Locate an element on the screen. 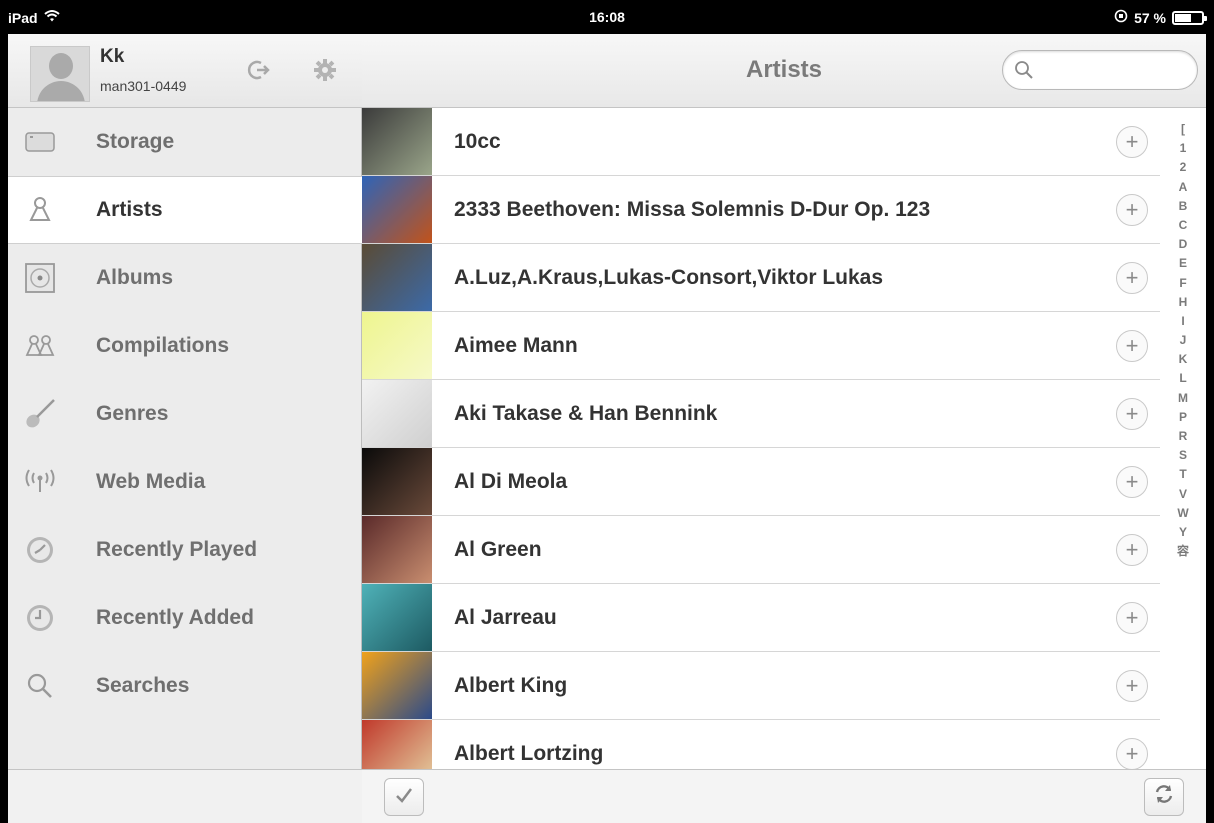 The height and width of the screenshot is (823, 1214). sidebar-item-label: Genres is located at coordinates (132, 413).